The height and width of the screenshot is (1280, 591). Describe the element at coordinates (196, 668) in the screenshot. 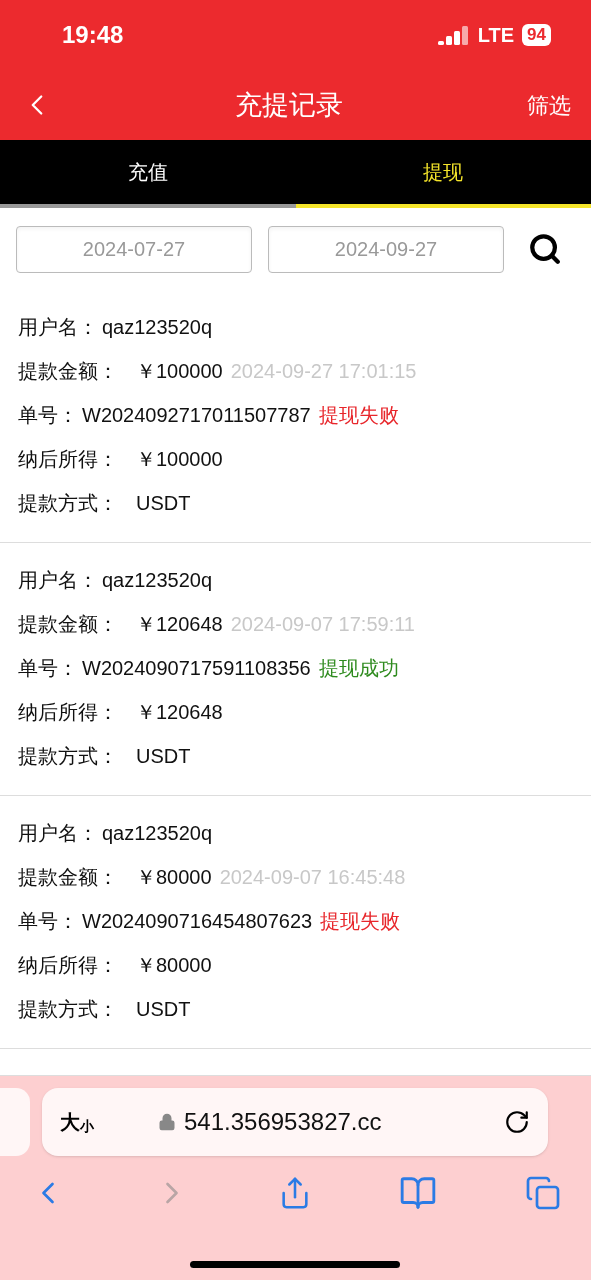

I see `order-number: W2024090717591108356` at that location.